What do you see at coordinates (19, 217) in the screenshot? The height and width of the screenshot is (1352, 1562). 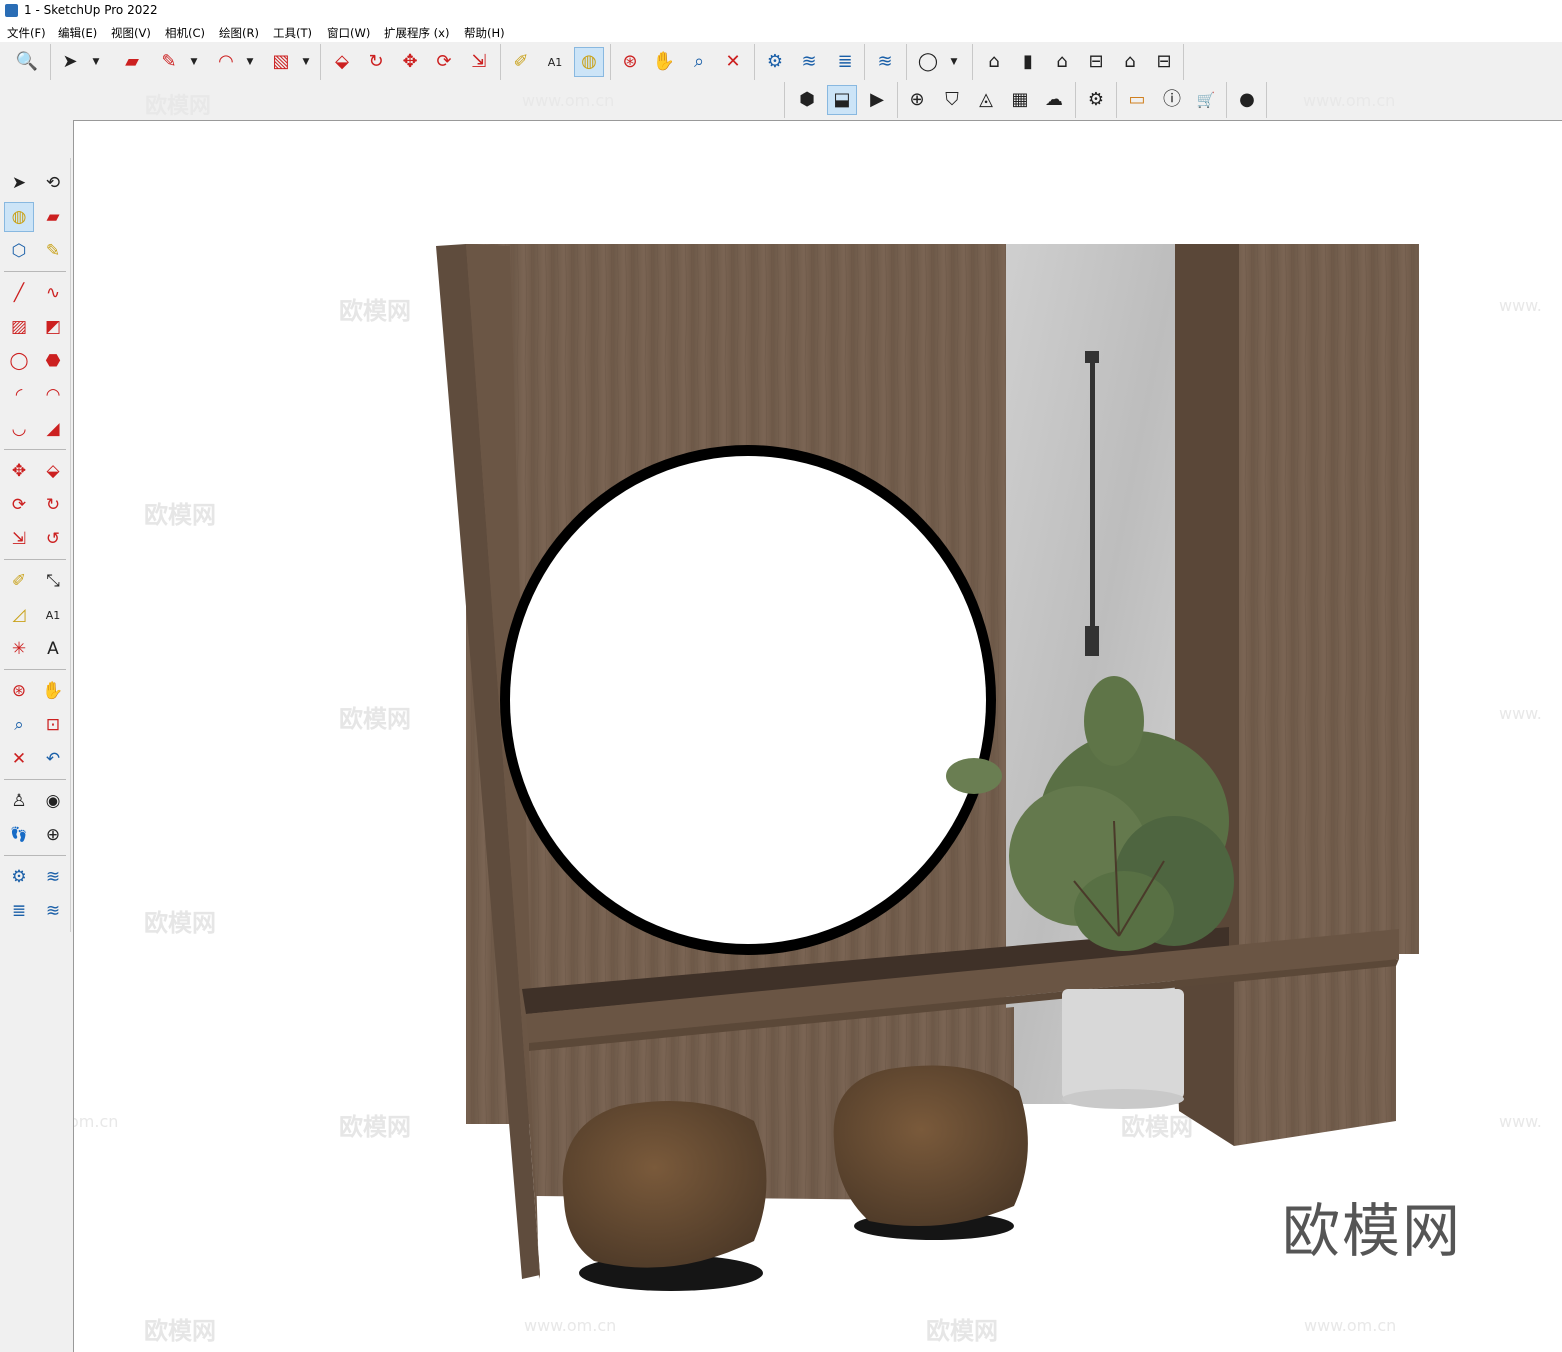 I see `paint-icon: ◍` at bounding box center [19, 217].